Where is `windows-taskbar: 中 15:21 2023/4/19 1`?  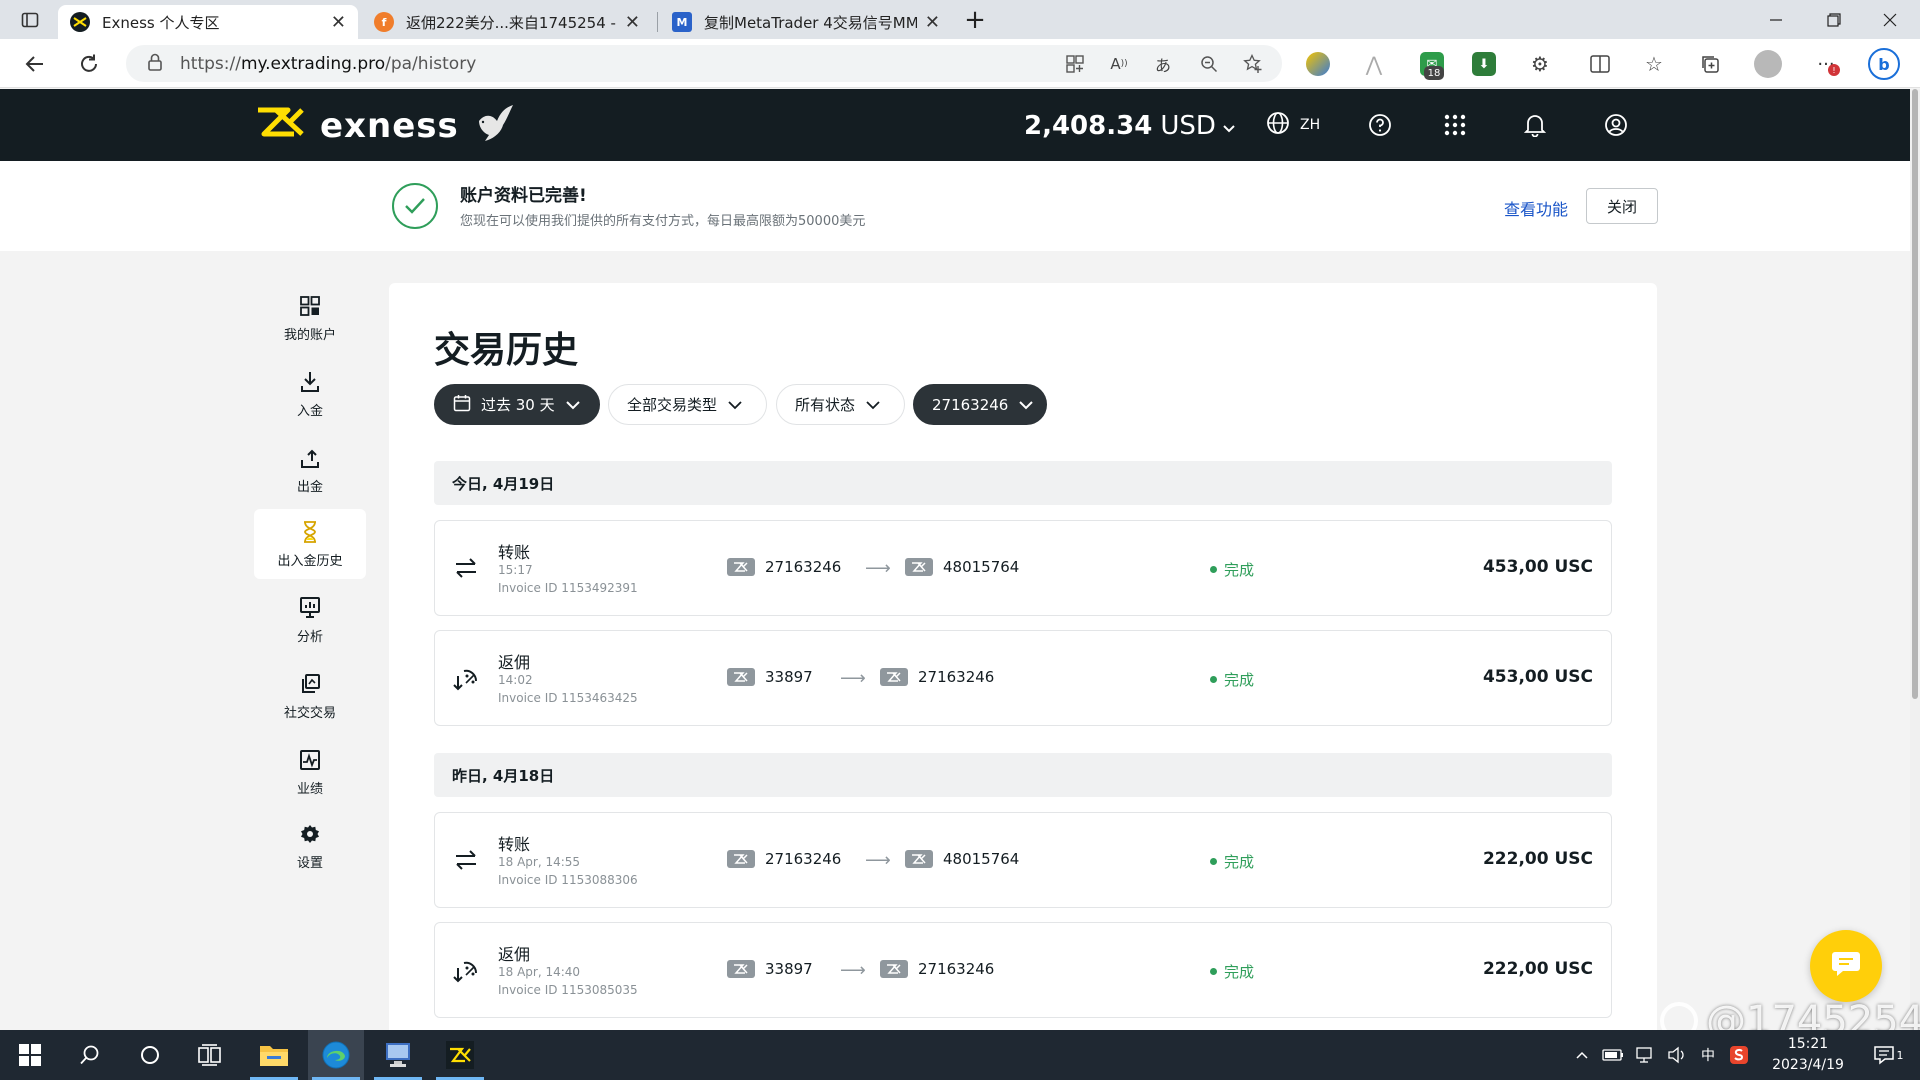
windows-taskbar: 中 15:21 2023/4/19 1 is located at coordinates (960, 1055).